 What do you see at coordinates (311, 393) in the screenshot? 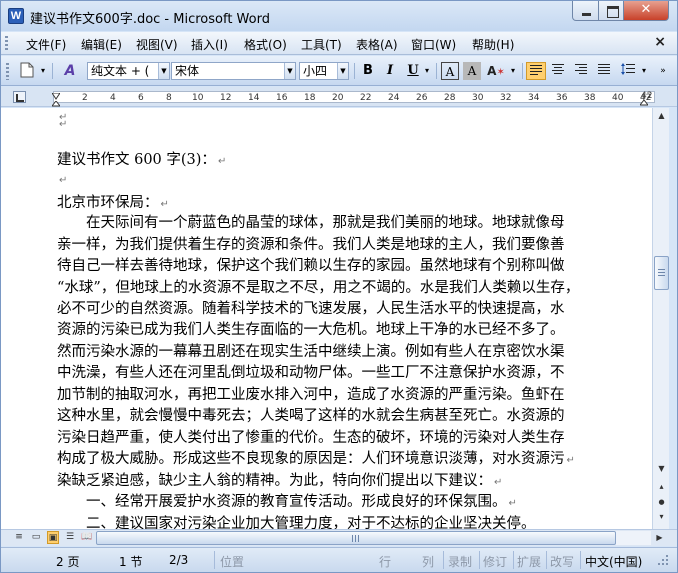
I see `document-line: 加节制的抽取河水，再把工业废水排入河中，造成了水资源的严重污染。鱼虾在` at bounding box center [311, 393].